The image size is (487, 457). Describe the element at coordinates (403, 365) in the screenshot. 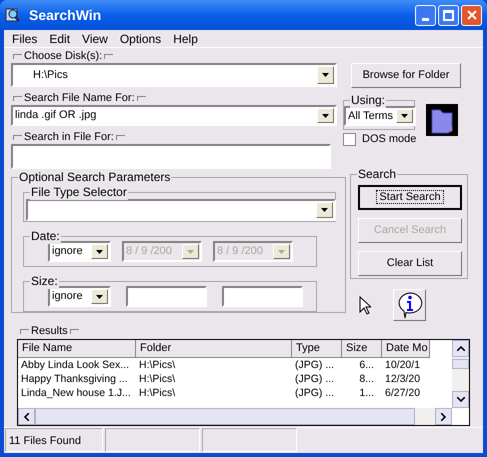

I see `table-cell-text: 10/20/1` at that location.